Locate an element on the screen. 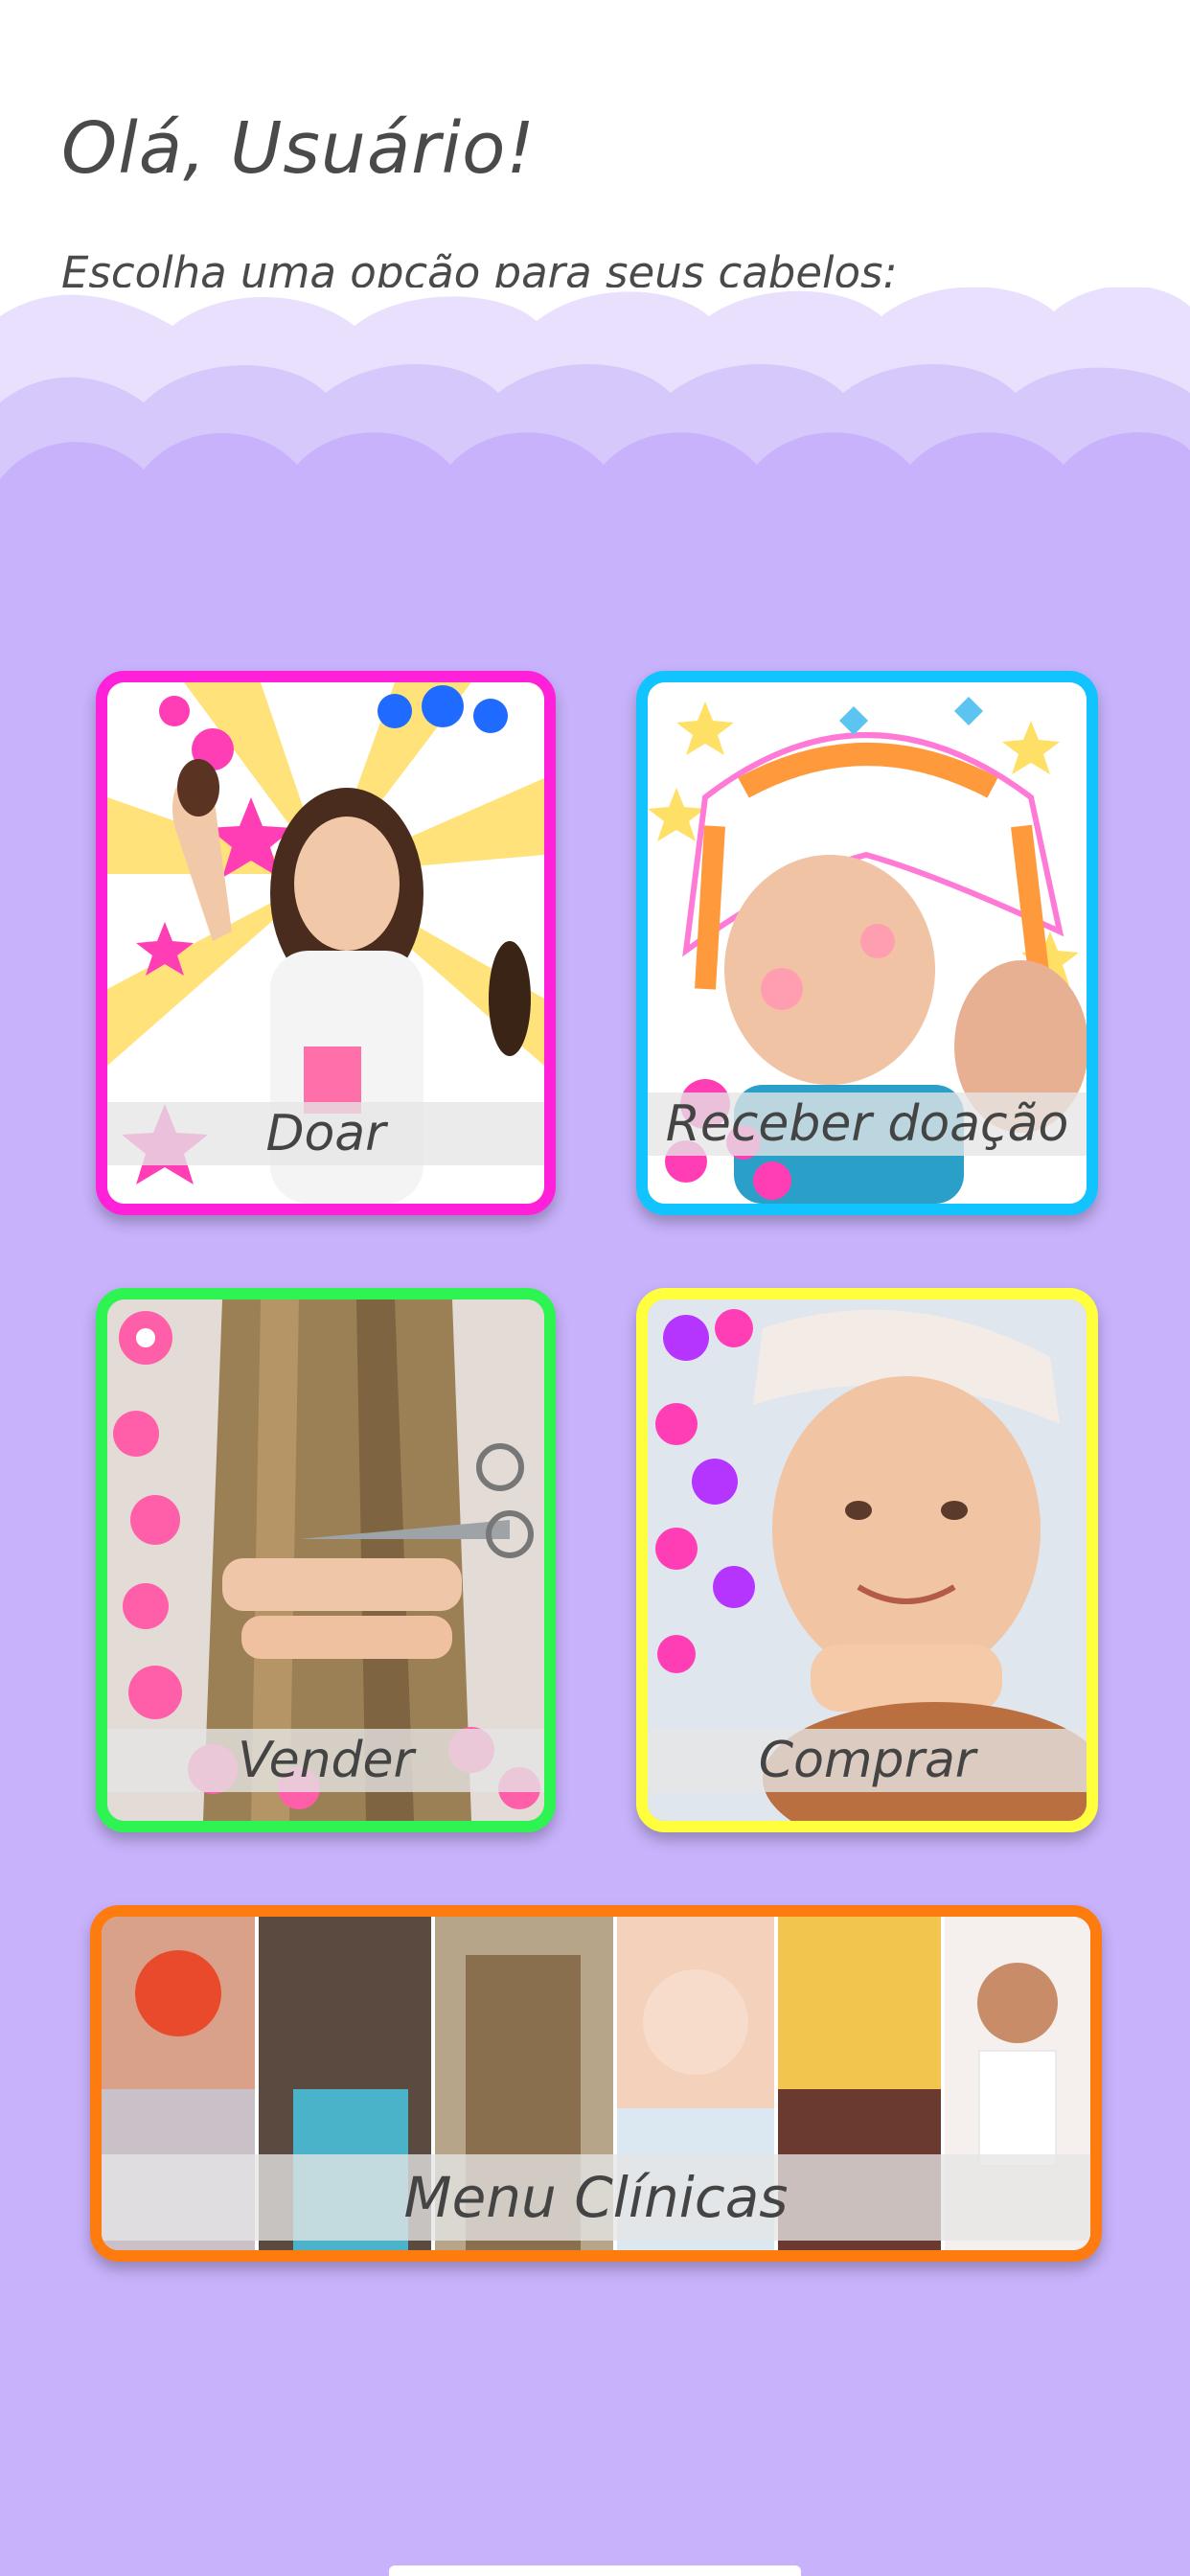  donate-label-bar: Doar is located at coordinates (326, 1133).